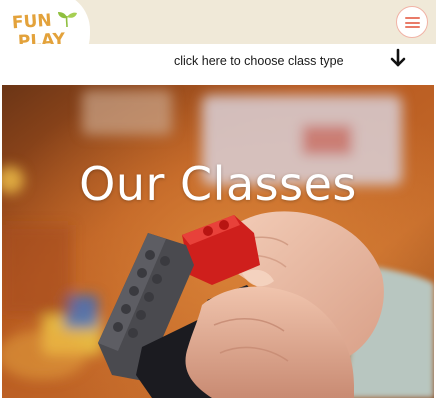 The width and height of the screenshot is (436, 403). I want to click on class-type-hint: click here to choose class type, so click(218, 64).